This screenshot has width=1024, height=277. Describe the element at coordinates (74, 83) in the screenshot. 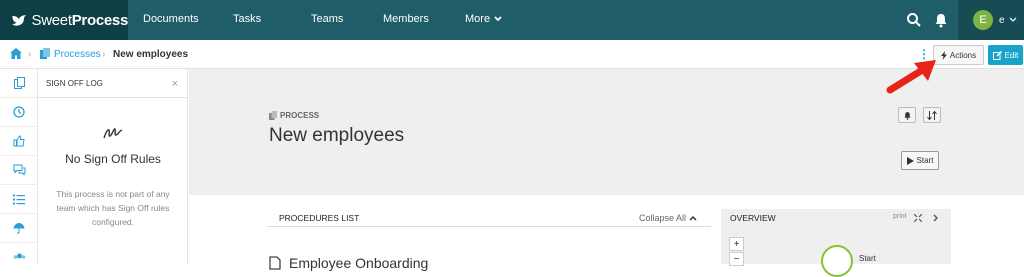

I see `sign-off-log-title: SIGN OFF LOG` at that location.